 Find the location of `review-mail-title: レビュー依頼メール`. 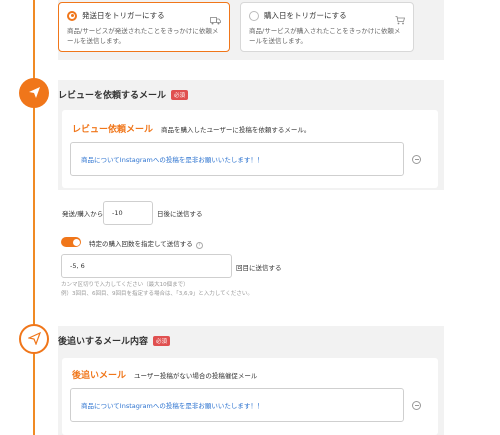

review-mail-title: レビュー依頼メール is located at coordinates (113, 130).